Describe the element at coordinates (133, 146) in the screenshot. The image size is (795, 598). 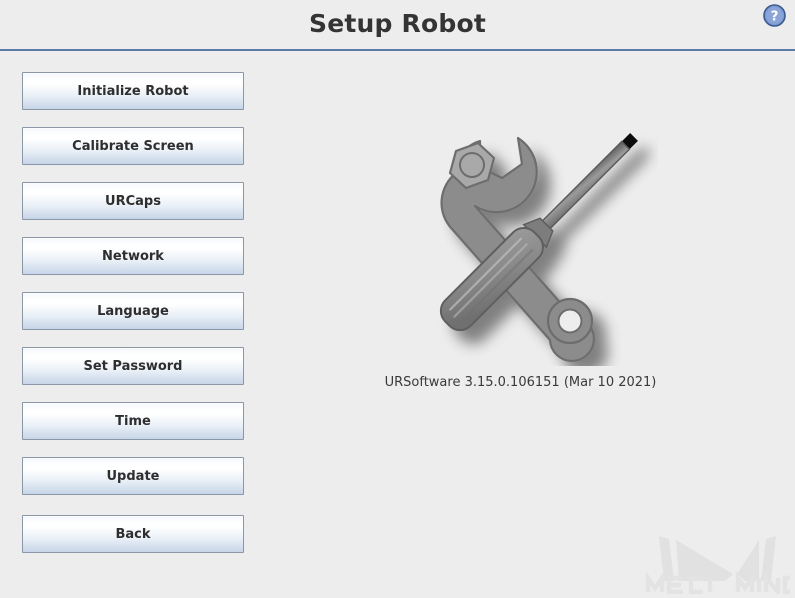
I see `calibrate-screen-button: Calibrate Screen` at that location.